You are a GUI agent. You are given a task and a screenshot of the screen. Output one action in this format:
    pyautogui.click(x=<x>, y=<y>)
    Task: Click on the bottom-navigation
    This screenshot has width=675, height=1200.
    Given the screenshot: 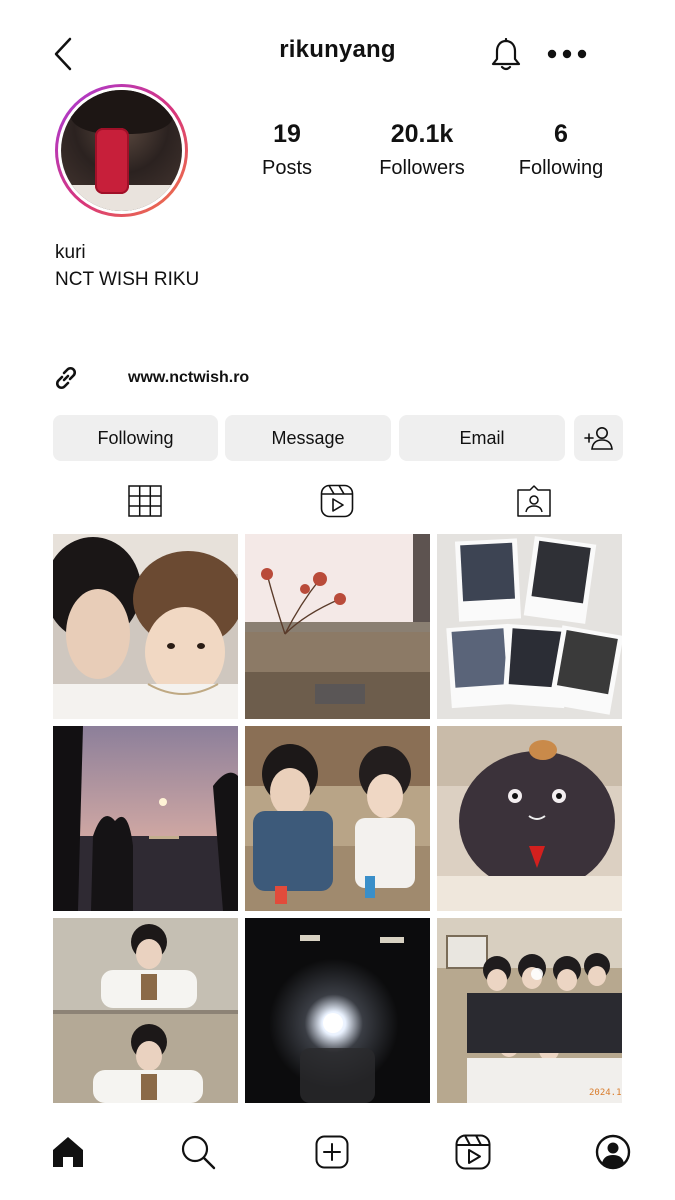 What is the action you would take?
    pyautogui.click(x=337, y=1155)
    